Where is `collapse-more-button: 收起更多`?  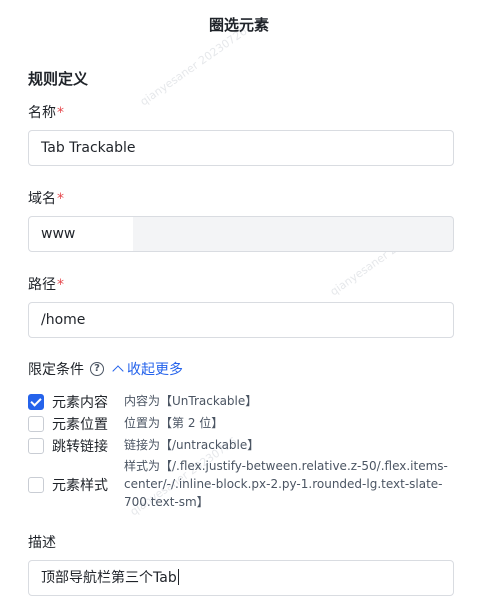
collapse-more-button: 收起更多 is located at coordinates (147, 369).